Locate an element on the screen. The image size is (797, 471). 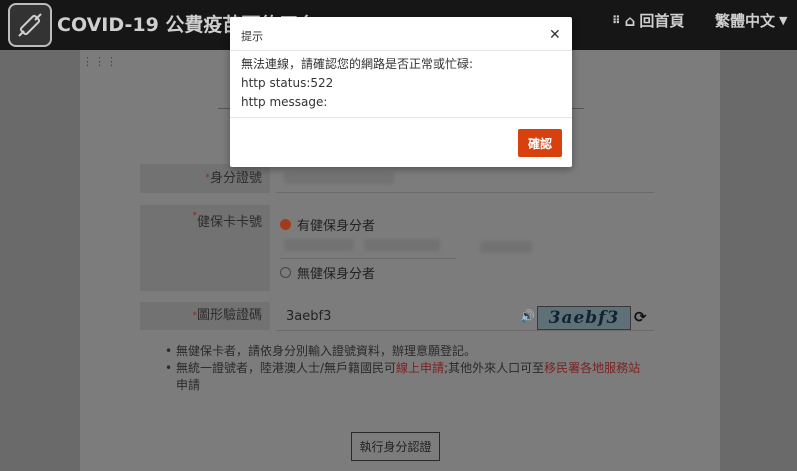
no-card-radio: 無健保身分者 is located at coordinates (327, 272).